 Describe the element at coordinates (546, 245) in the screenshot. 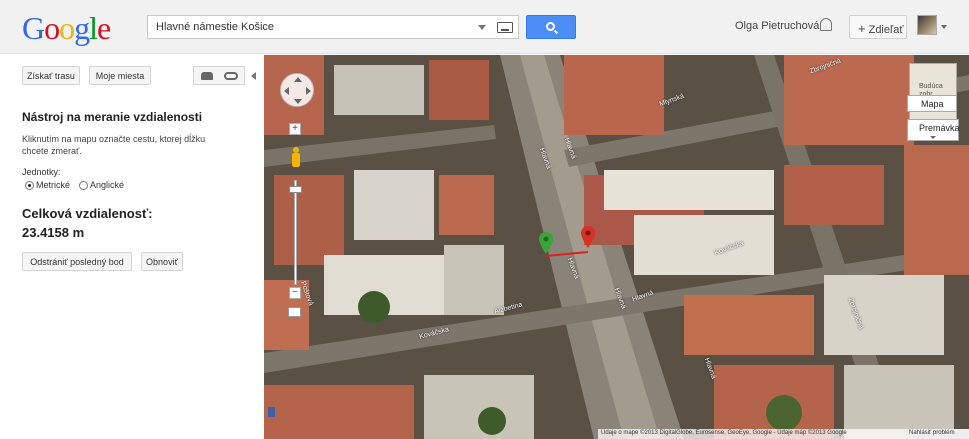

I see `start-marker-icon` at that location.